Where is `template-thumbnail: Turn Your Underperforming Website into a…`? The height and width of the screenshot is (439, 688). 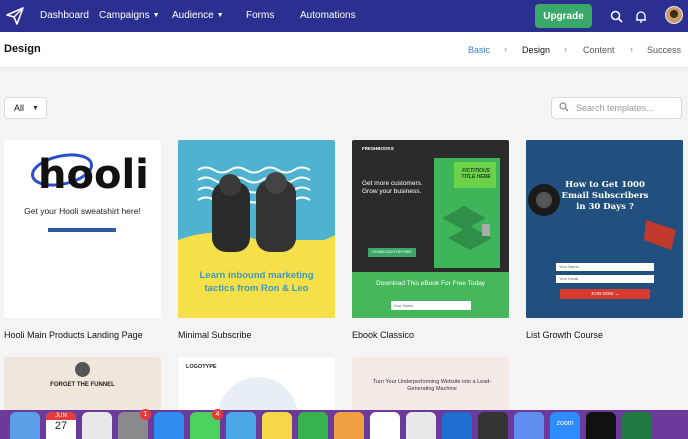
template-thumbnail: Turn Your Underperforming Website into a… is located at coordinates (430, 387).